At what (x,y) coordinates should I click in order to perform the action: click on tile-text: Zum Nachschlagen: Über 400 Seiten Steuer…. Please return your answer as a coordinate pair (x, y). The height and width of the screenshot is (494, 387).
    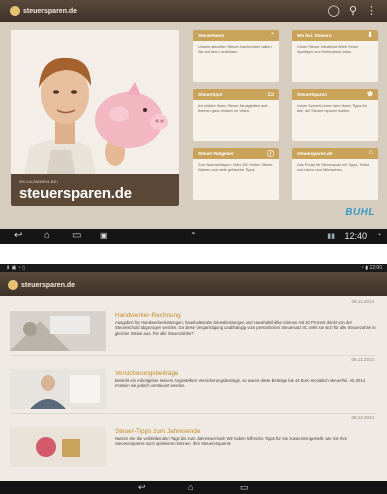
    Looking at the image, I should click on (236, 167).